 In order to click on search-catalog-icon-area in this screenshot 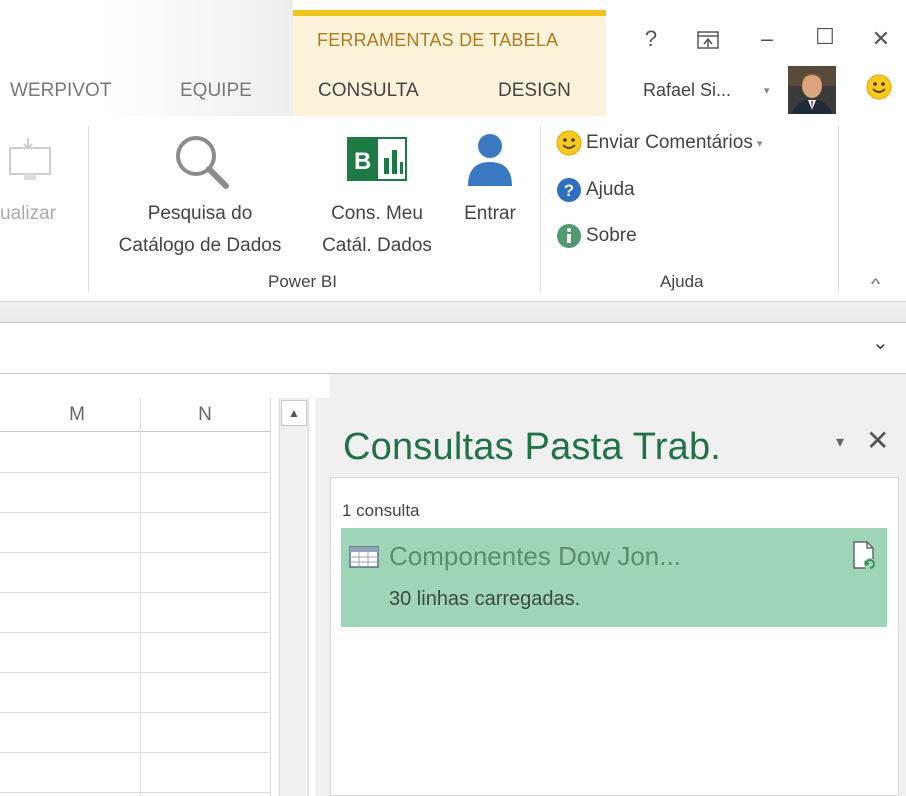, I will do `click(202, 162)`.